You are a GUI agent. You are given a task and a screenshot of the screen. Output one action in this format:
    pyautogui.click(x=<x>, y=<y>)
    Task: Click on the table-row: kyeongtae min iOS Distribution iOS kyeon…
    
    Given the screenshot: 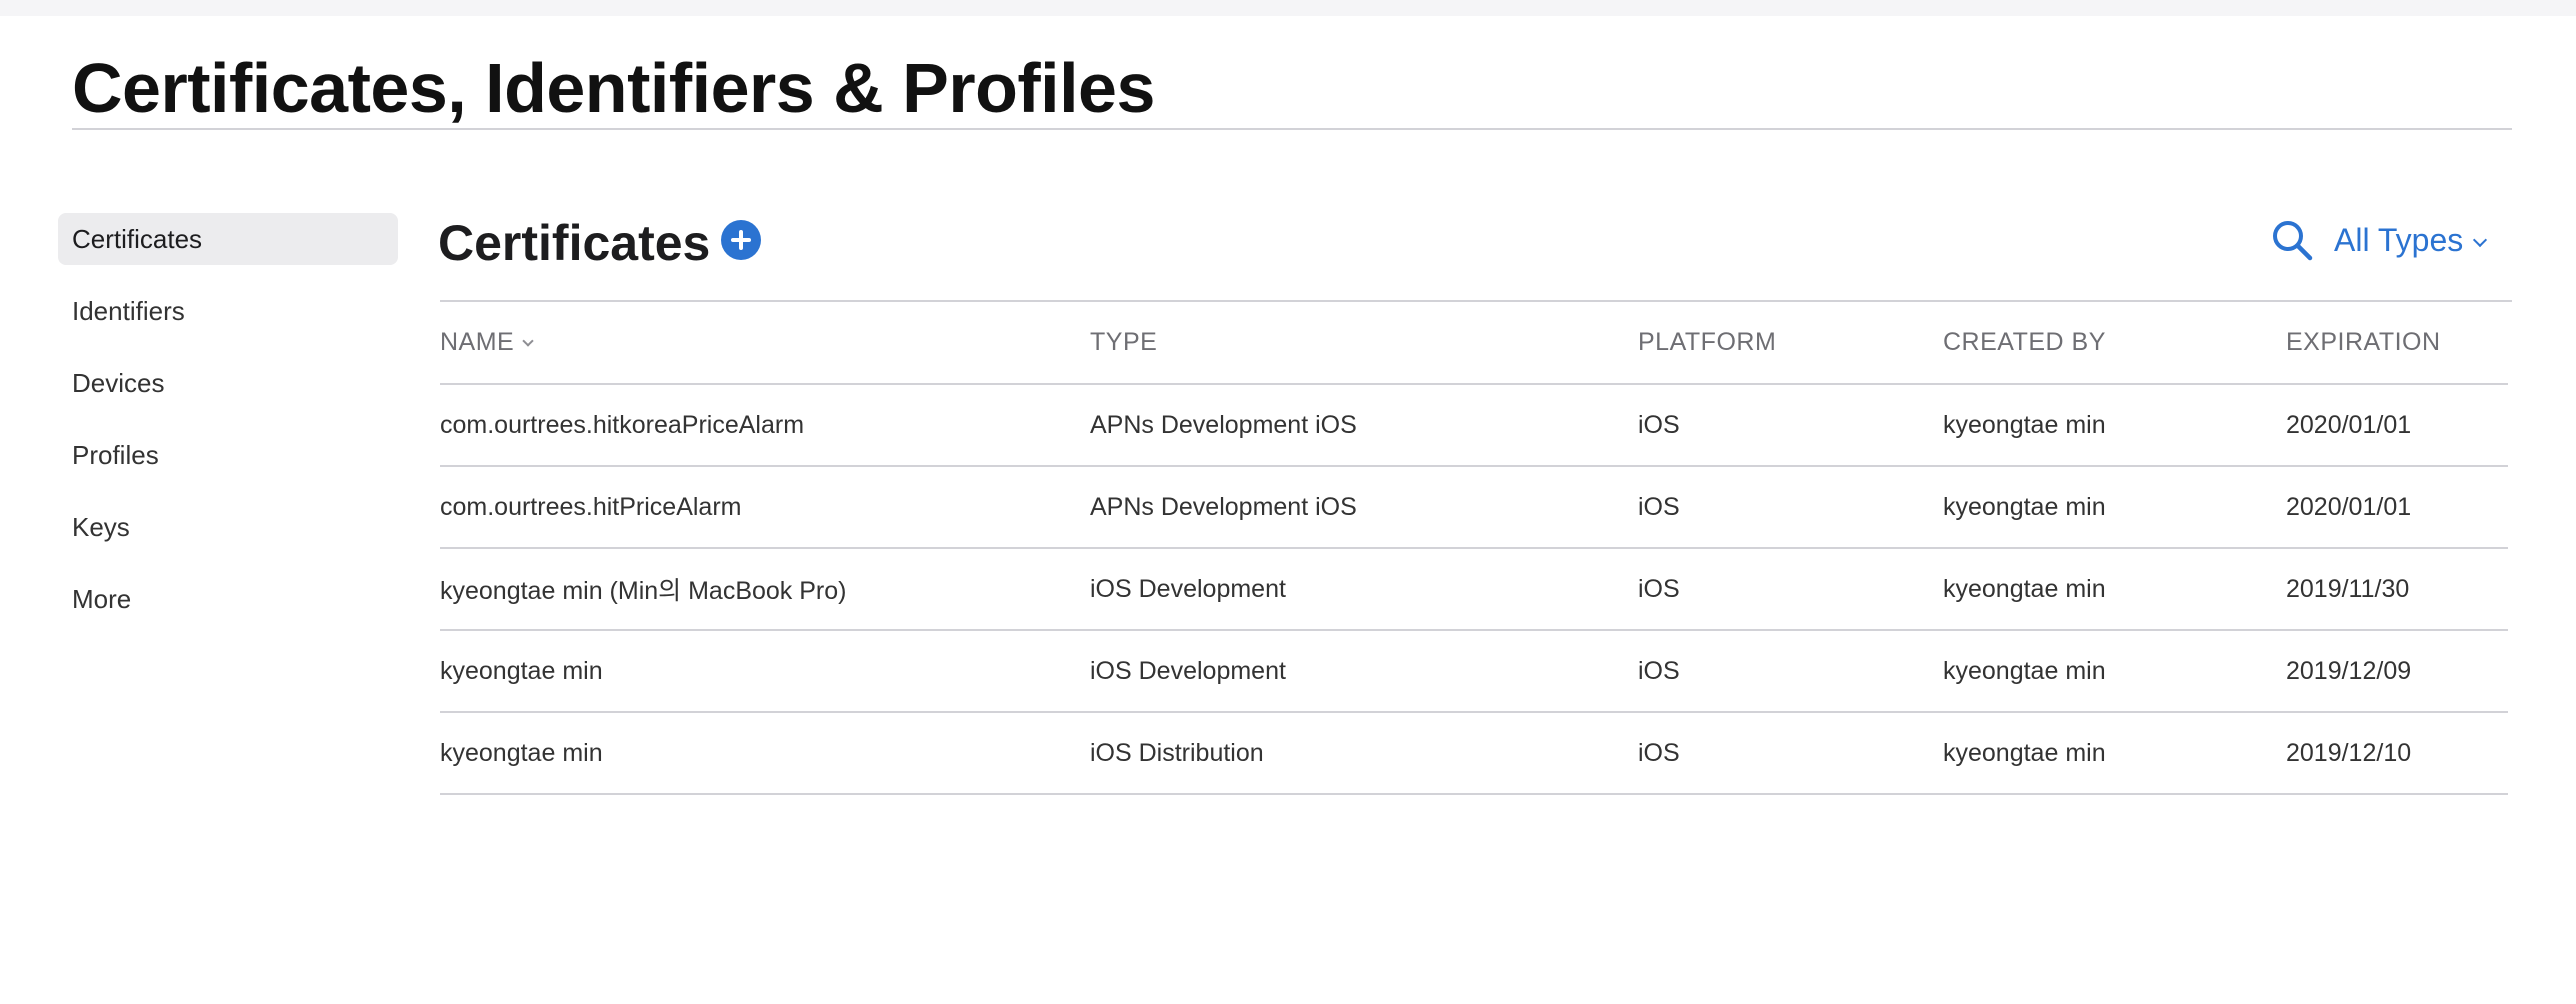 What is the action you would take?
    pyautogui.click(x=1474, y=753)
    